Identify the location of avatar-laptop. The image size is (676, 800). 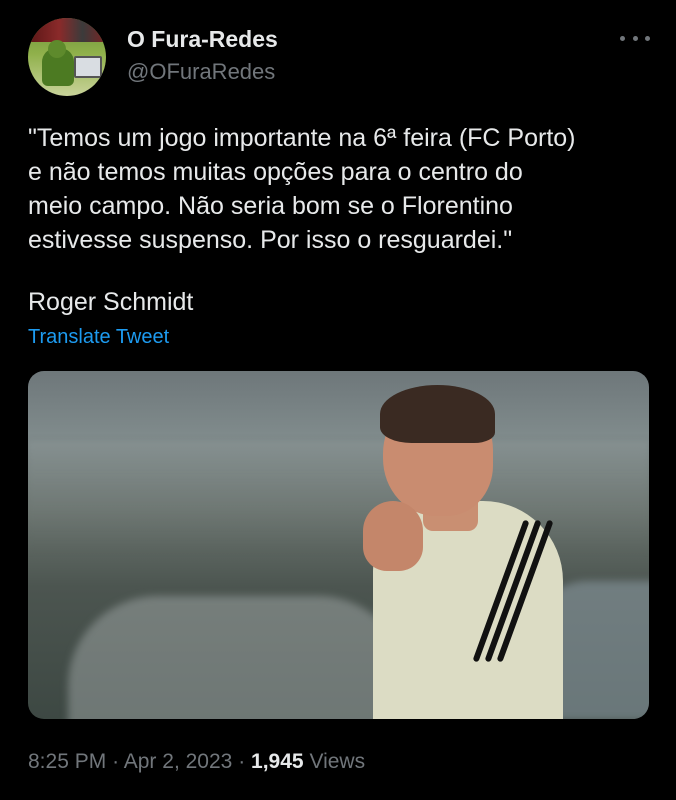
(88, 67).